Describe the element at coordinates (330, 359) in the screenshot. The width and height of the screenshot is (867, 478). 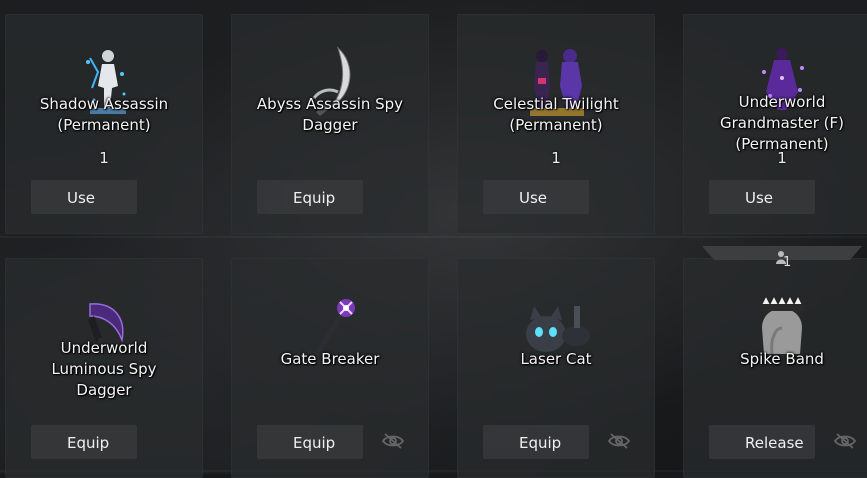
I see `item-name: Gate Breaker` at that location.